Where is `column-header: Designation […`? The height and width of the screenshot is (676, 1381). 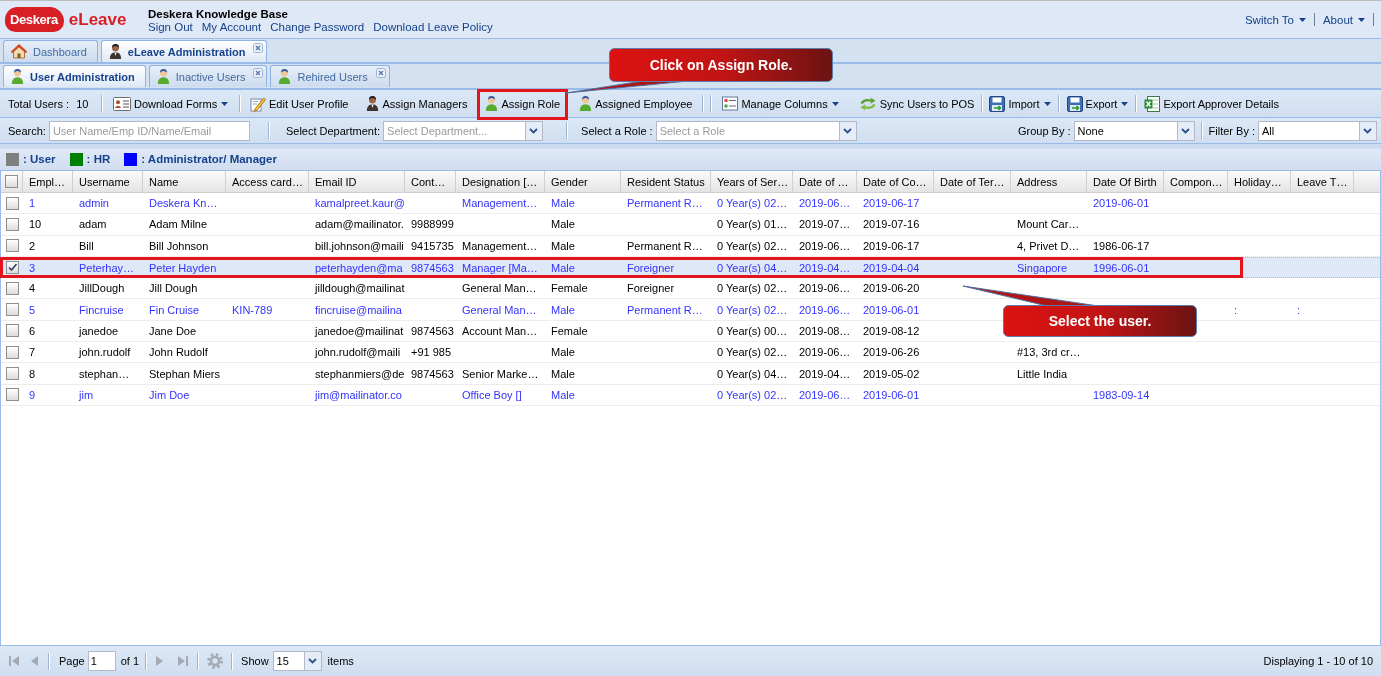
column-header: Designation [… is located at coordinates (500, 181).